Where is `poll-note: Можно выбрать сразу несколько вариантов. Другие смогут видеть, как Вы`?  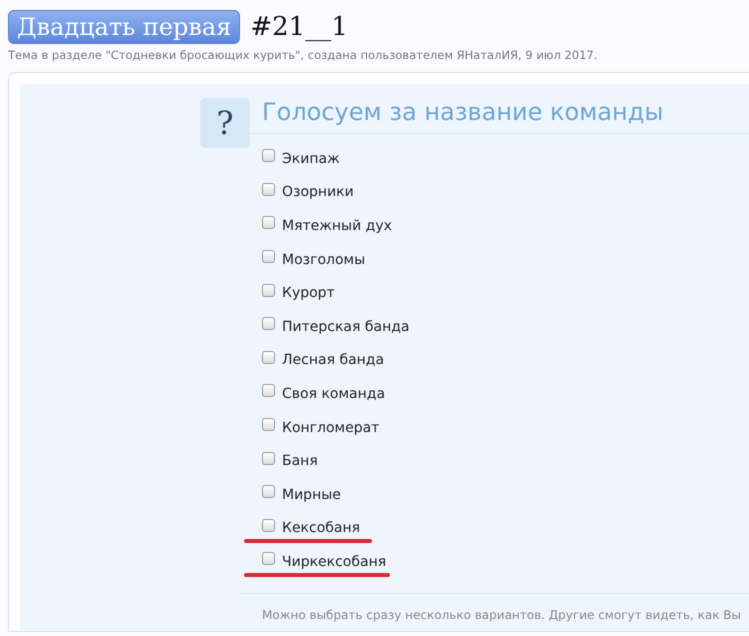 poll-note: Можно выбрать сразу несколько вариантов. Другие смогут видеть, как Вы is located at coordinates (494, 607).